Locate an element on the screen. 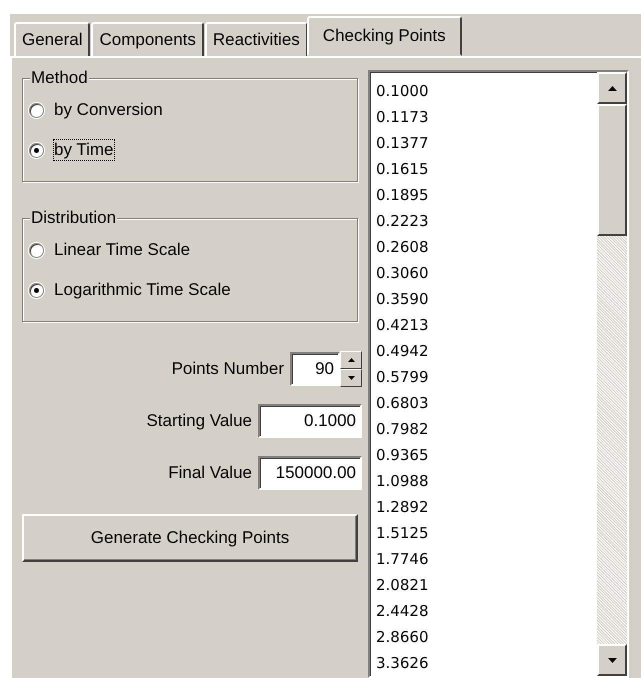  tab: Checking Points is located at coordinates (384, 36).